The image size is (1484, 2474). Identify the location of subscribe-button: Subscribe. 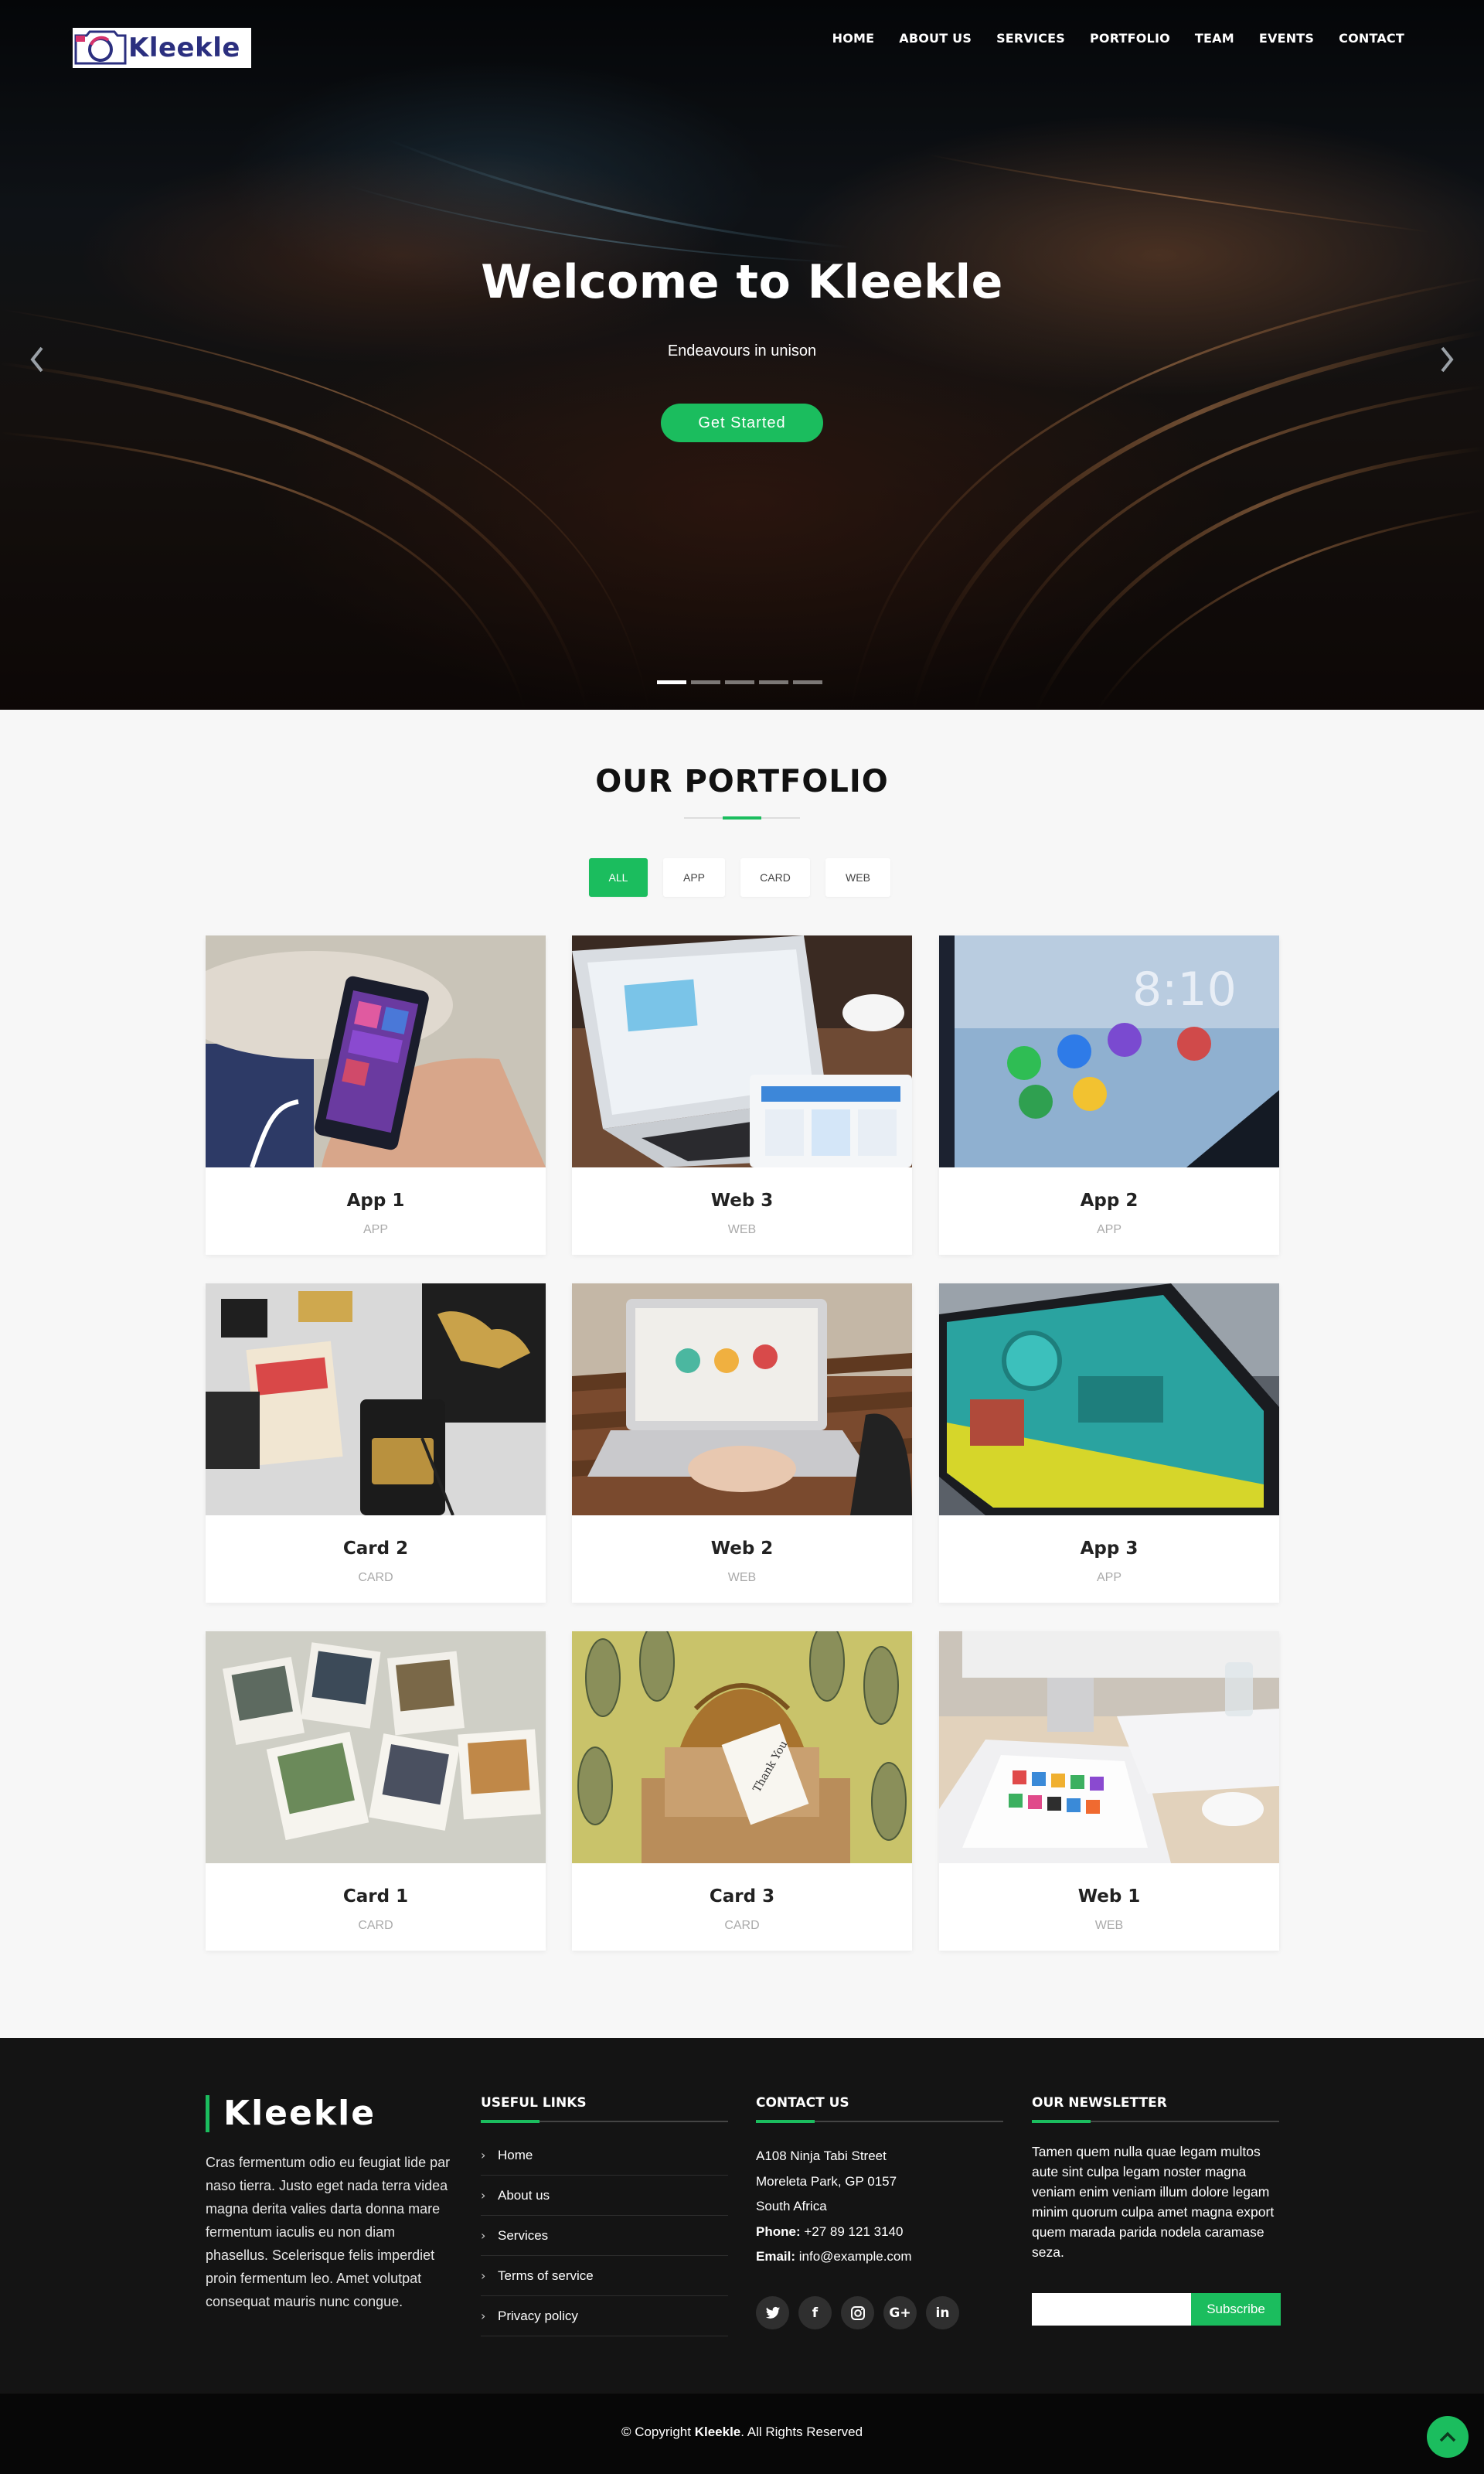
(1236, 2309).